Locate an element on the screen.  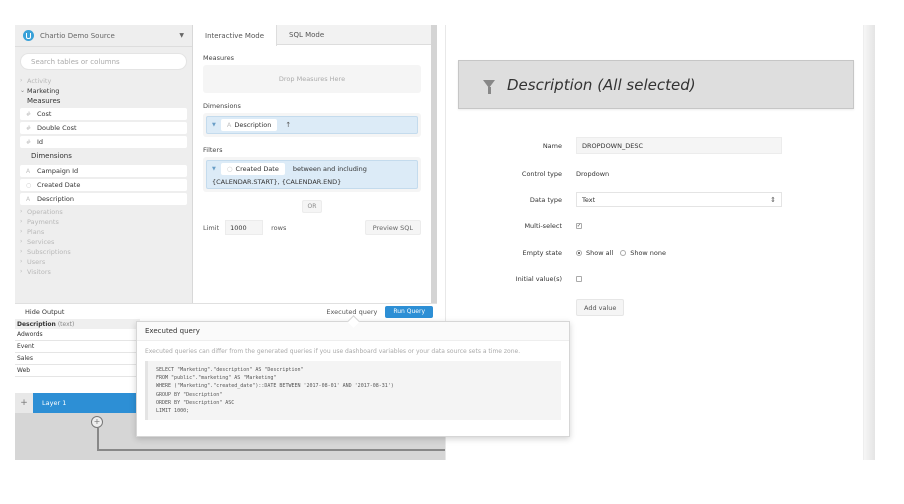
control-type-row: Control type Dropdown is located at coordinates (657, 174).